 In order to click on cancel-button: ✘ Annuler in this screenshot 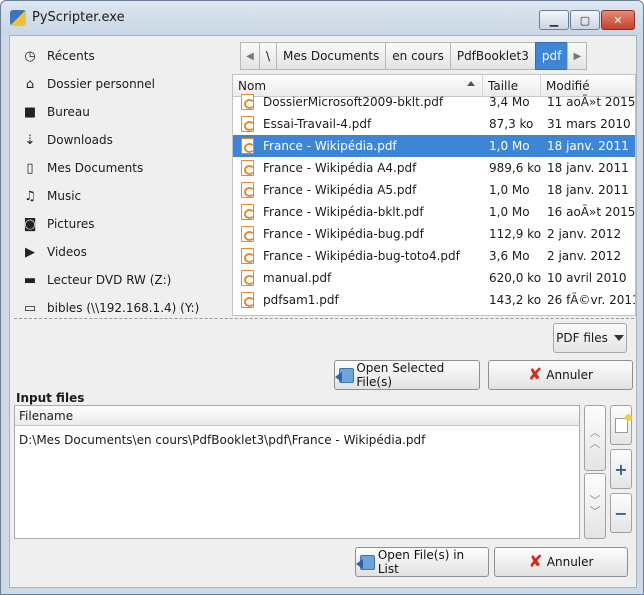, I will do `click(560, 375)`.